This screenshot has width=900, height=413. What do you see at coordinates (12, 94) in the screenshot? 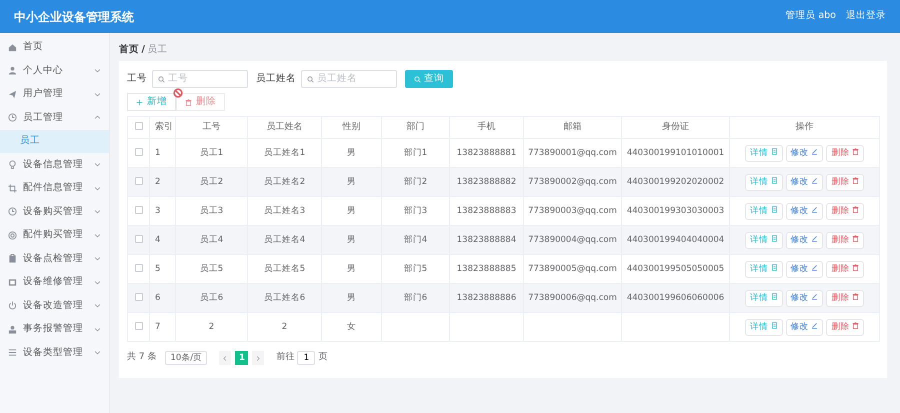
I see `send-icon` at bounding box center [12, 94].